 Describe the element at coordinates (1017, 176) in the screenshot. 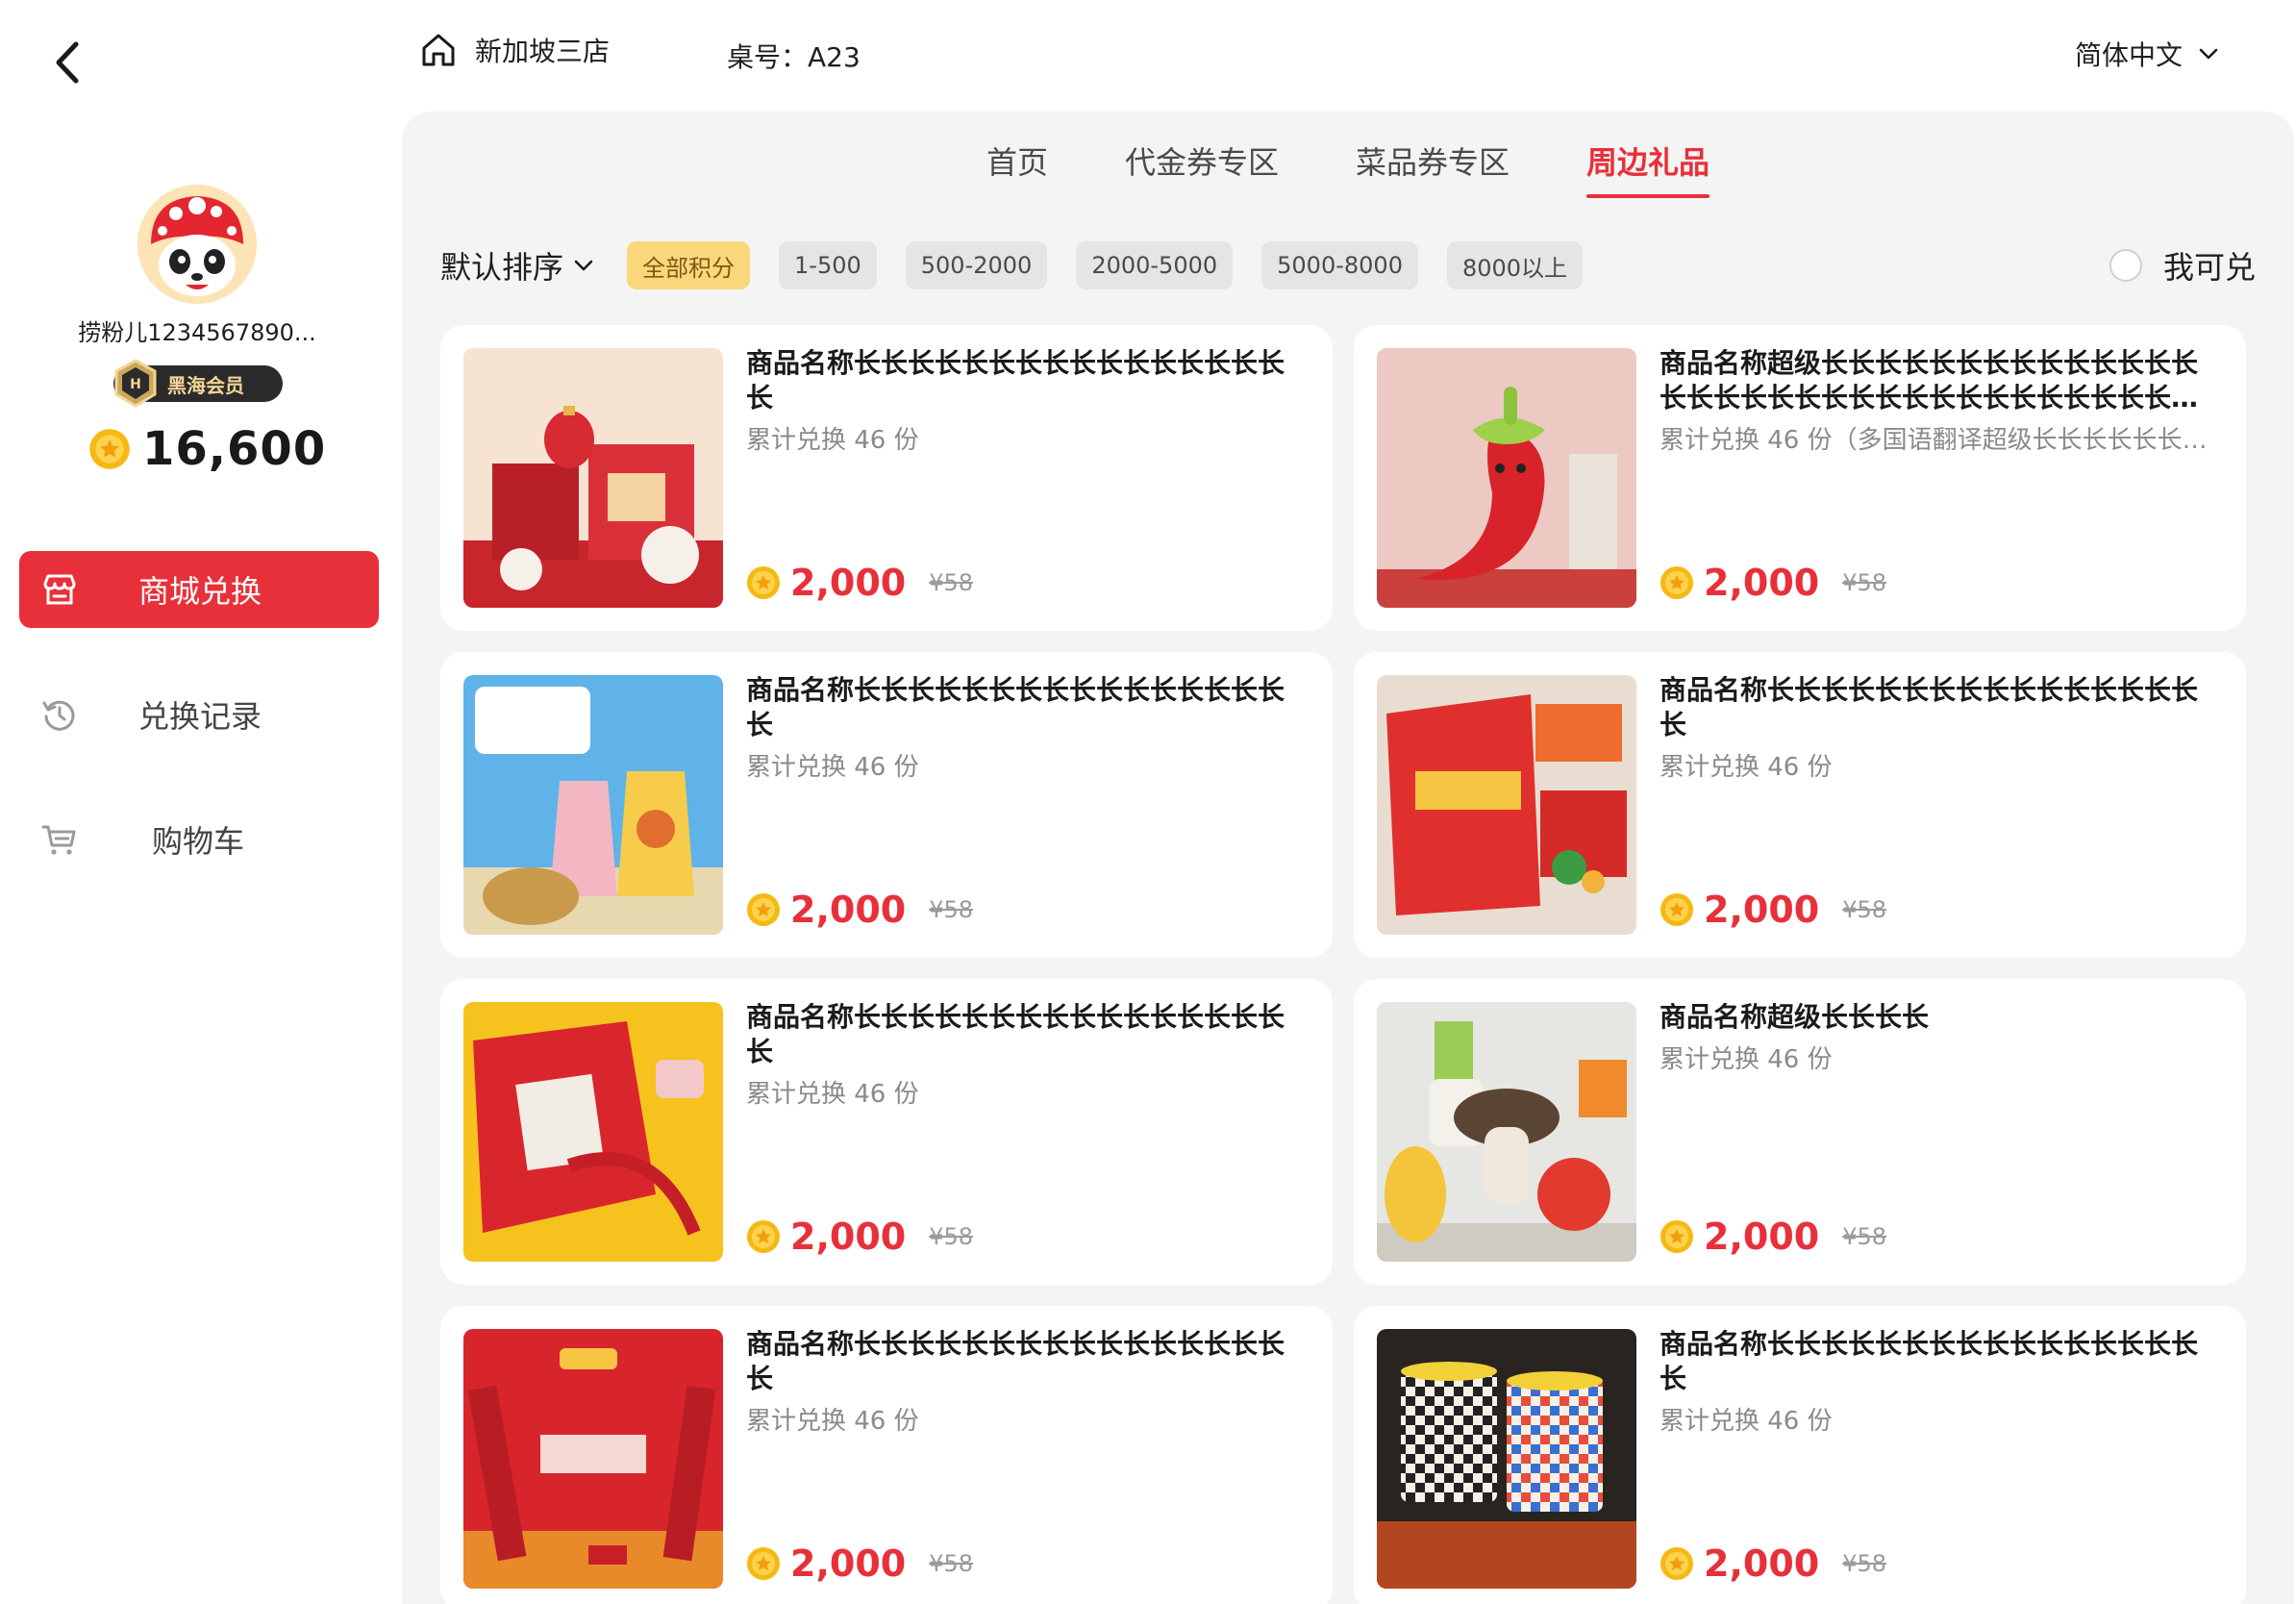

I see `tab-home: 首页` at that location.